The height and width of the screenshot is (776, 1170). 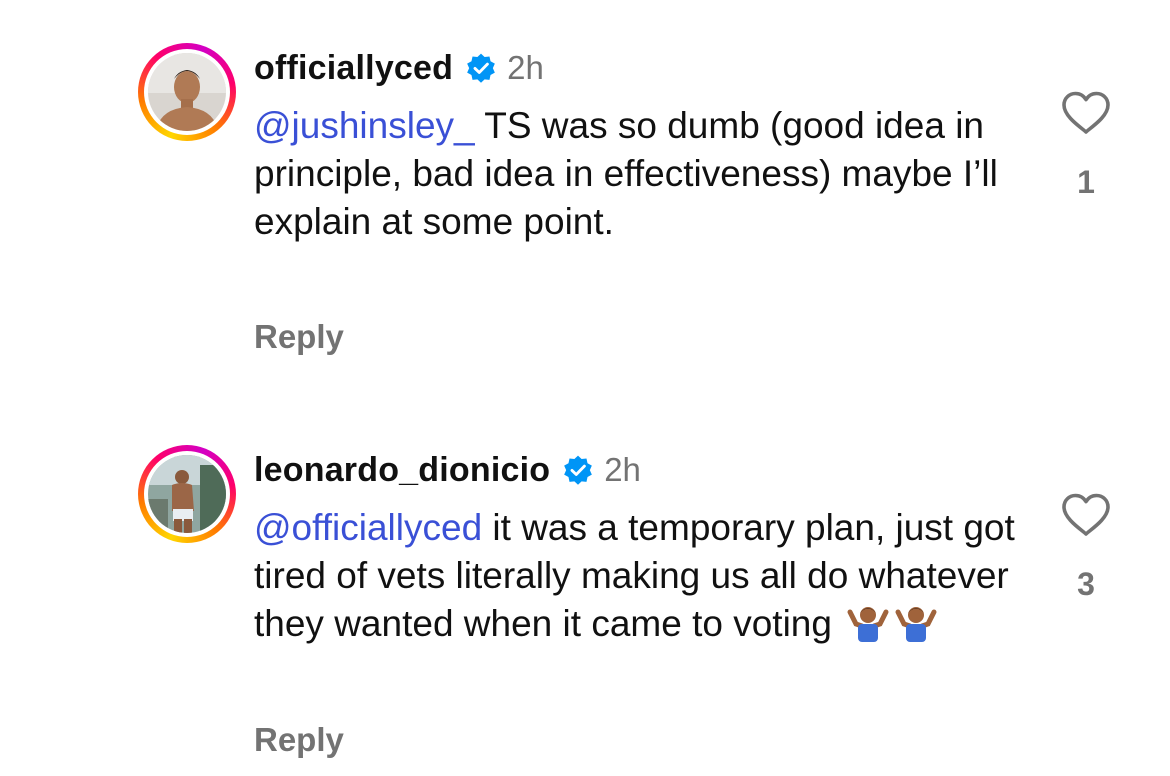 What do you see at coordinates (1086, 547) in the screenshot?
I see `like-column: 3` at bounding box center [1086, 547].